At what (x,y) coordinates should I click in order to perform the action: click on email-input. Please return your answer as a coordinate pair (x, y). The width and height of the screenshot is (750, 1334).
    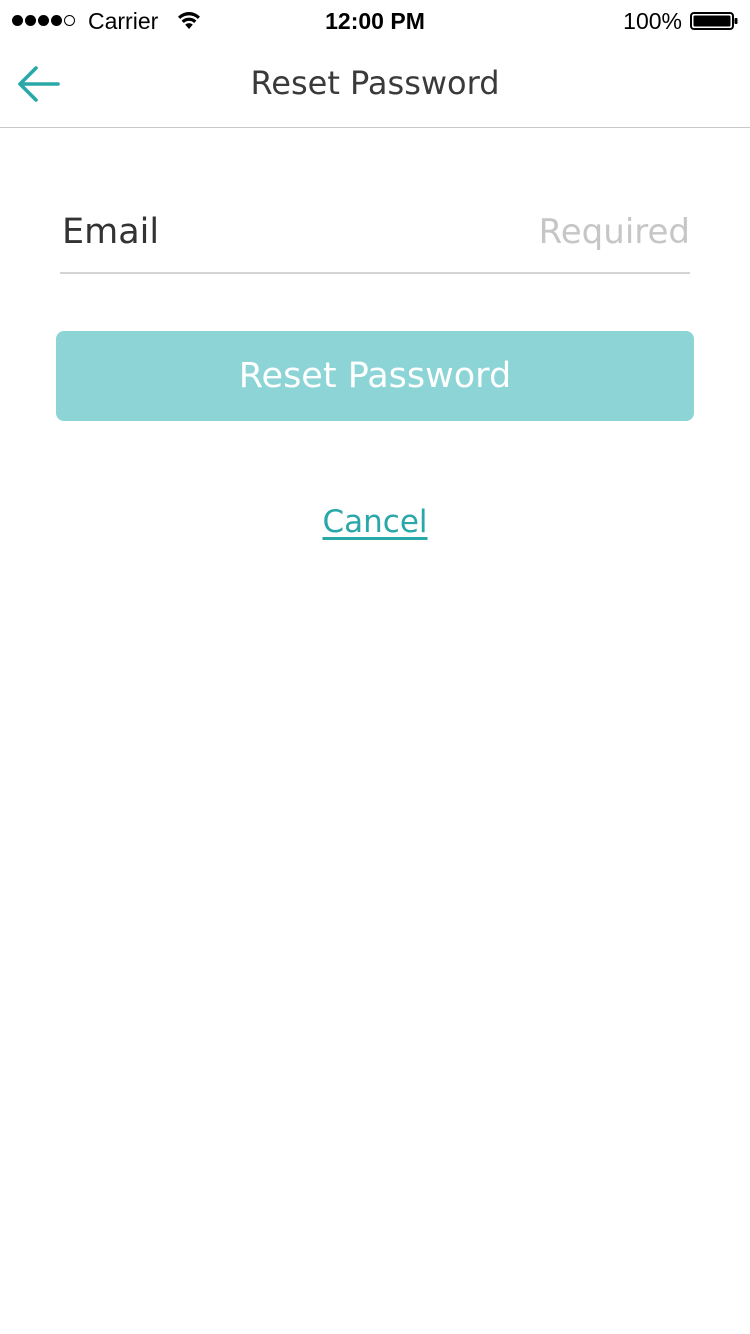
    Looking at the image, I should click on (480, 232).